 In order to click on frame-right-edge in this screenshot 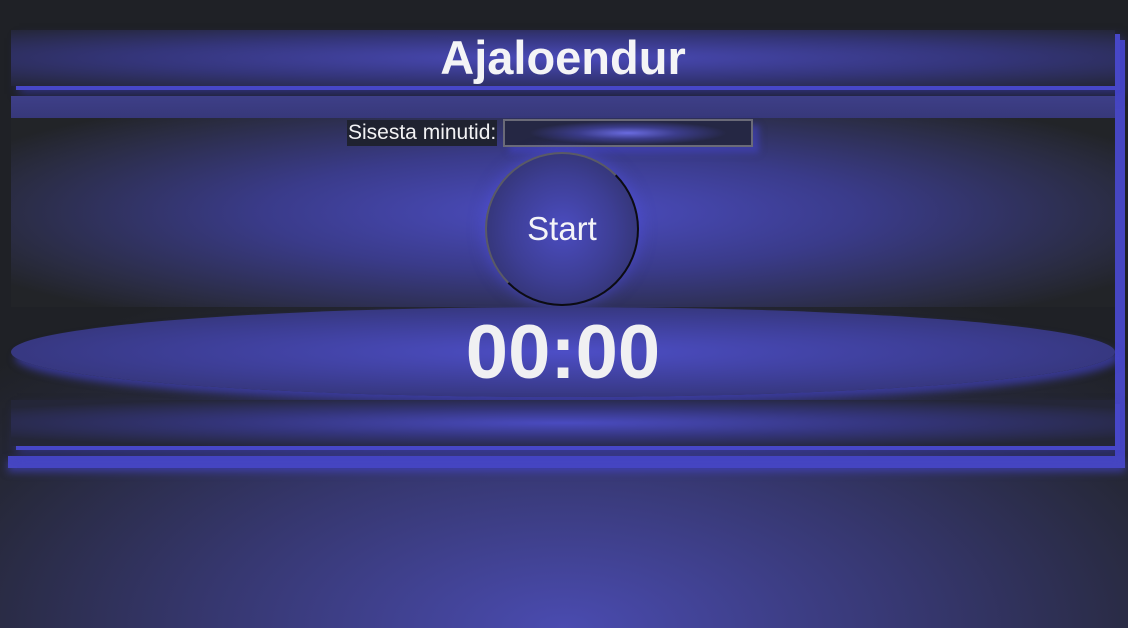, I will do `click(1120, 252)`.